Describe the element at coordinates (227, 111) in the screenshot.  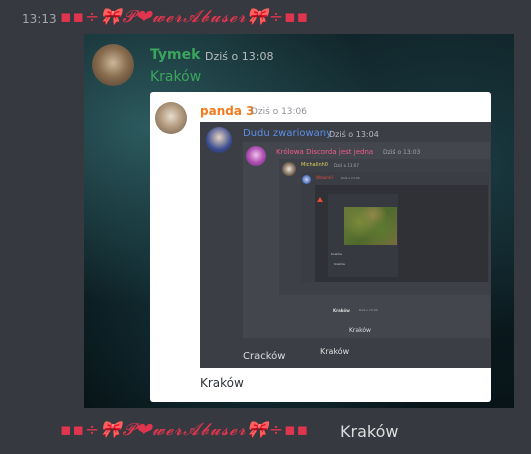
I see `panda-username: panda 3` at that location.